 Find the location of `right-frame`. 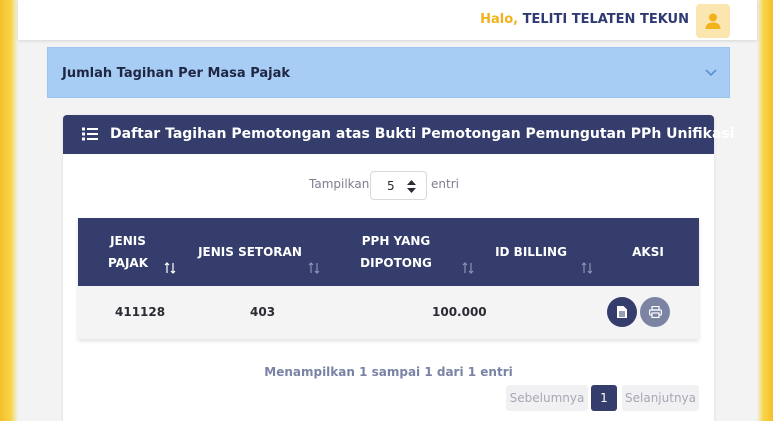

right-frame is located at coordinates (765, 210).